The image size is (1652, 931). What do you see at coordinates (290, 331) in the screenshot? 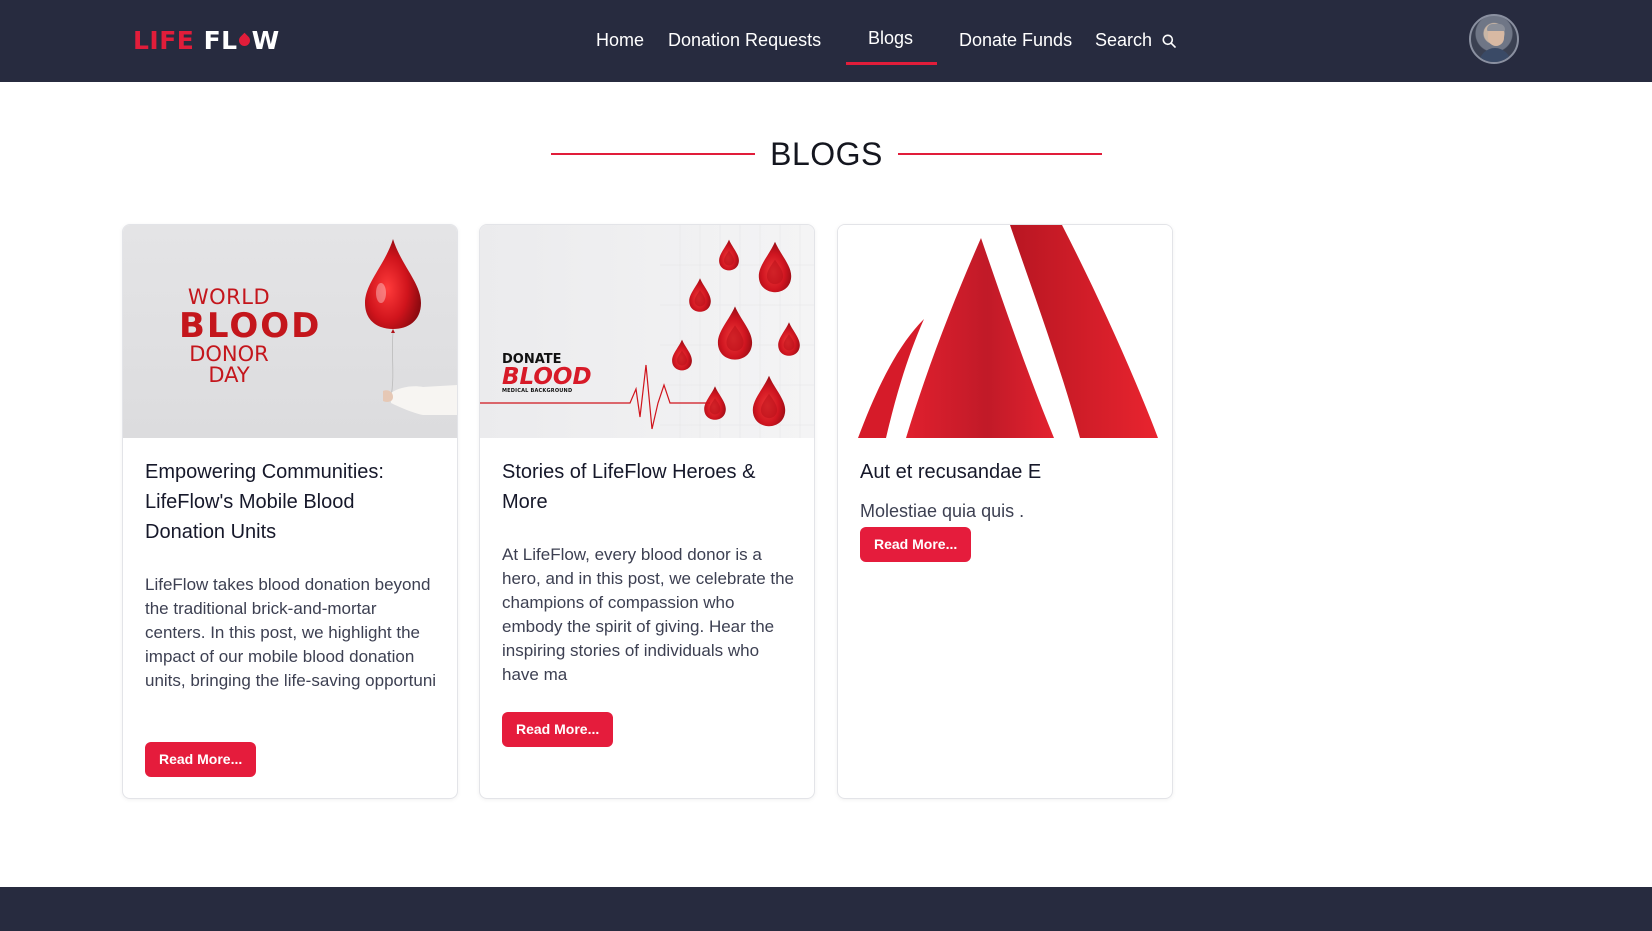
I see `blog-card-image: WORLD BLOOD DONOR DAY` at bounding box center [290, 331].